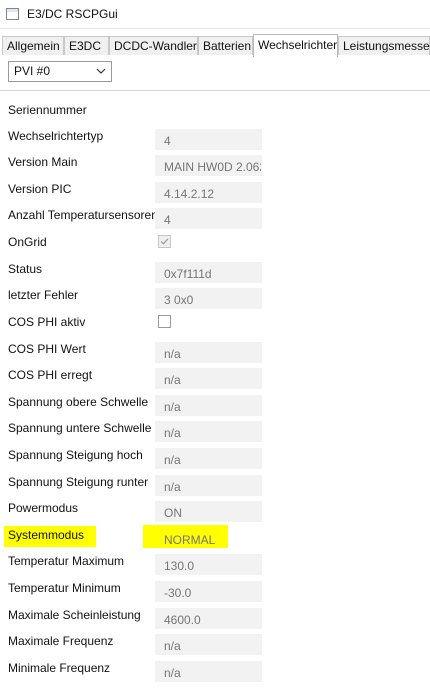  Describe the element at coordinates (64, 588) in the screenshot. I see `label-temperatur-minimum: Temperatur Minimum` at that location.